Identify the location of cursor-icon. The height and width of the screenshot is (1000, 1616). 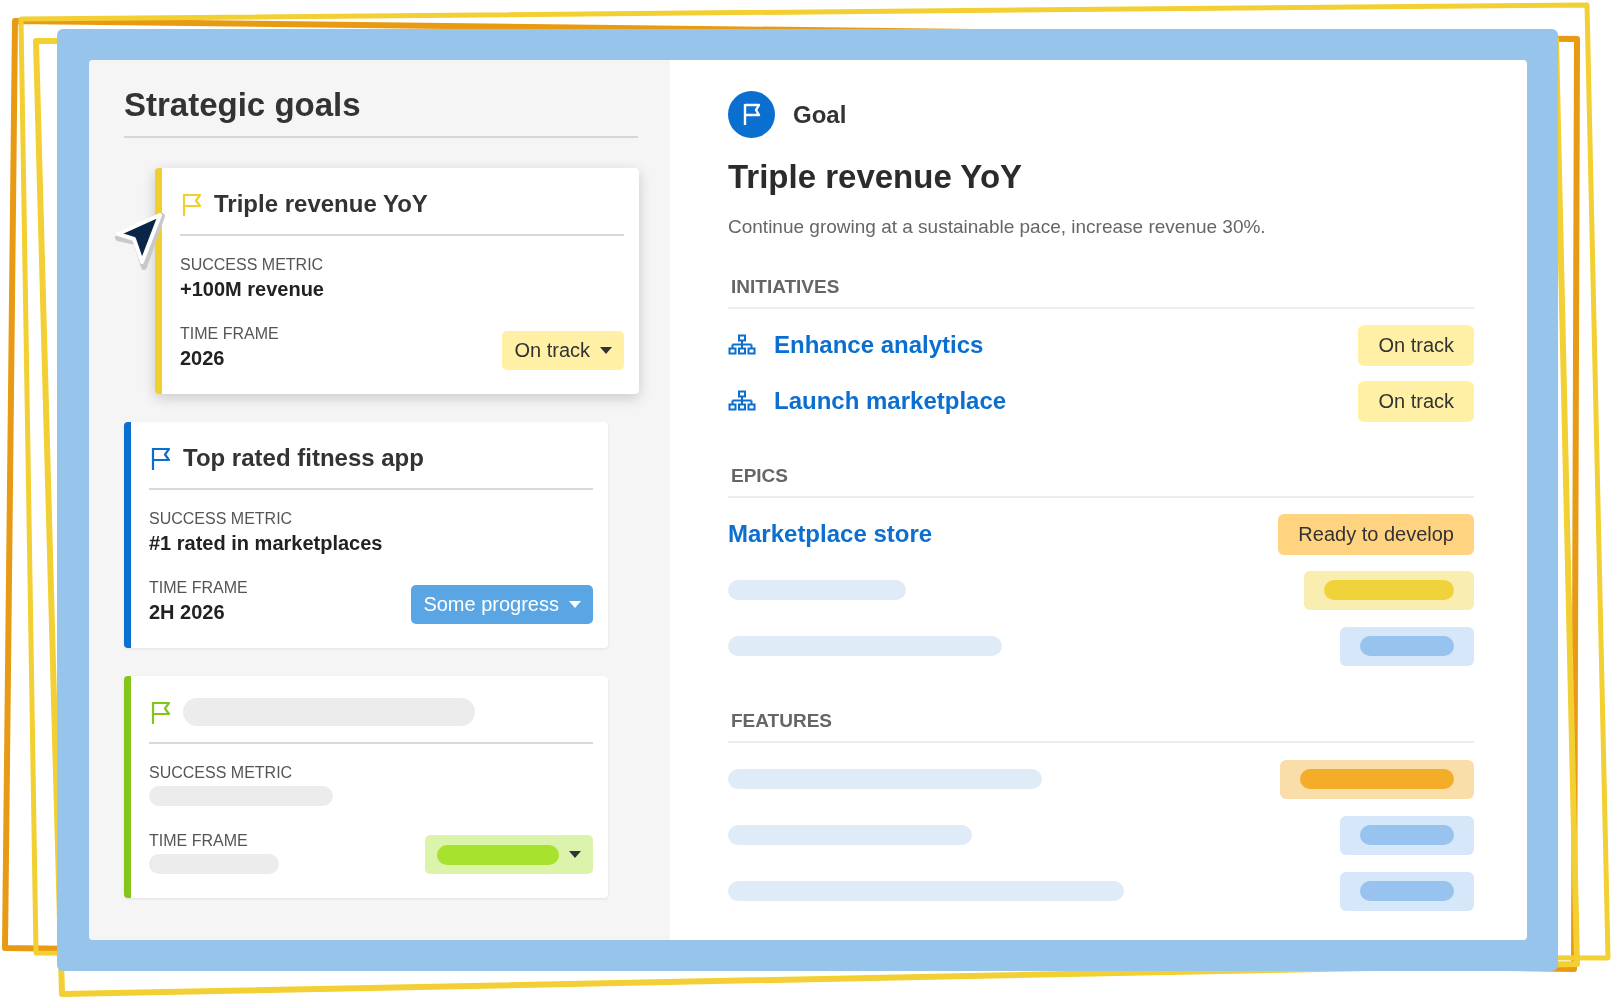
(140, 241).